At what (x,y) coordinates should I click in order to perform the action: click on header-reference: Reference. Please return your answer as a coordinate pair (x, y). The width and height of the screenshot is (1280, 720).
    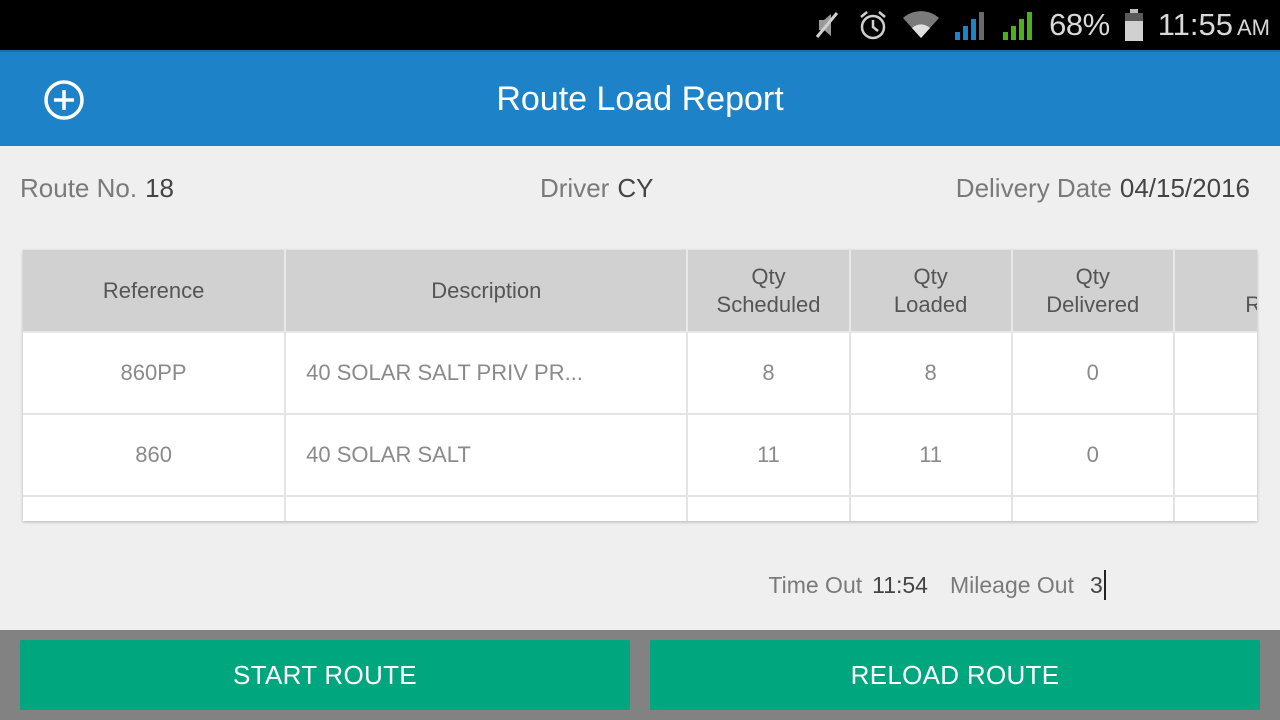
    Looking at the image, I should click on (155, 291).